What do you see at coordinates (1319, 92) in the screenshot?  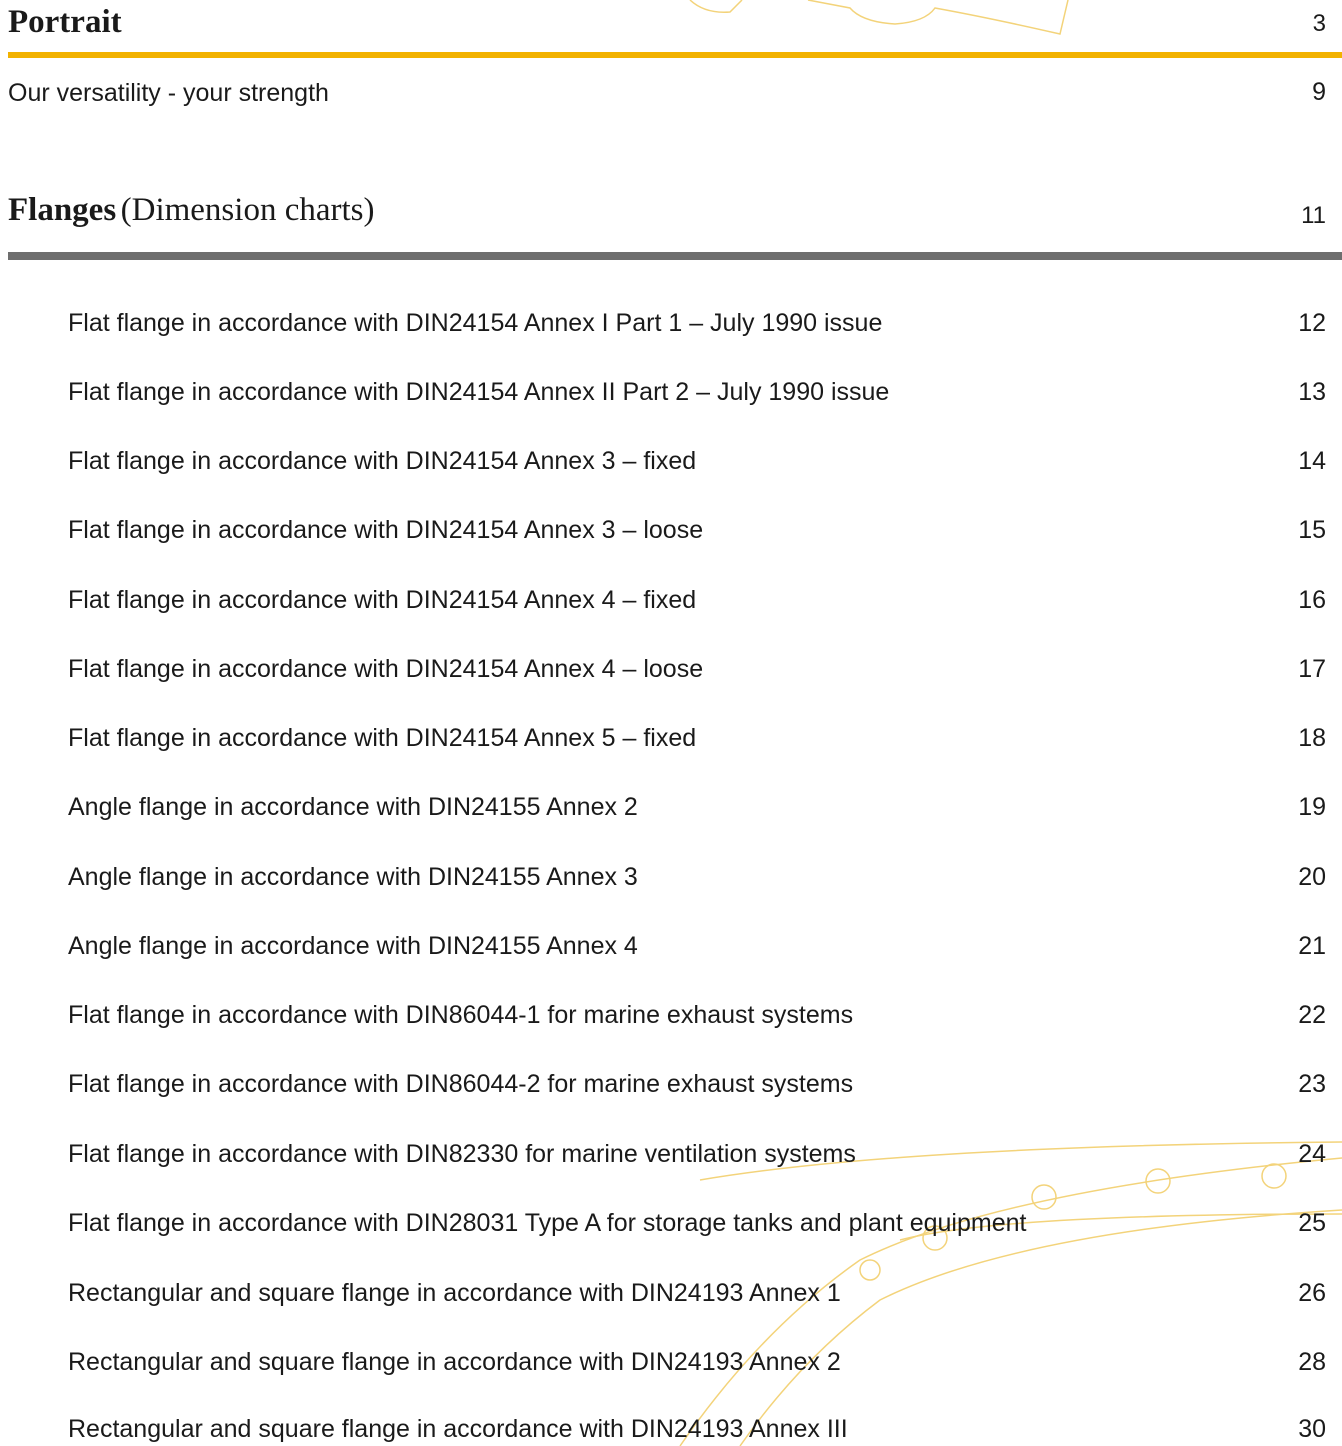 I see `intro-page-number: 9` at bounding box center [1319, 92].